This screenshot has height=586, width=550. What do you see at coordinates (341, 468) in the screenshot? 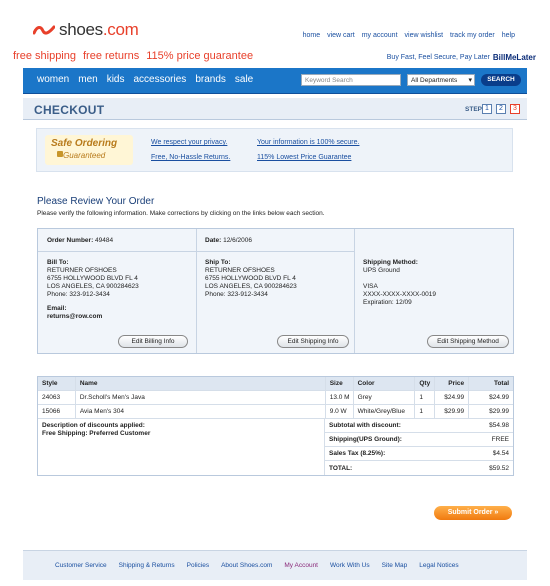
I see `total-label: TOTAL:` at bounding box center [341, 468].